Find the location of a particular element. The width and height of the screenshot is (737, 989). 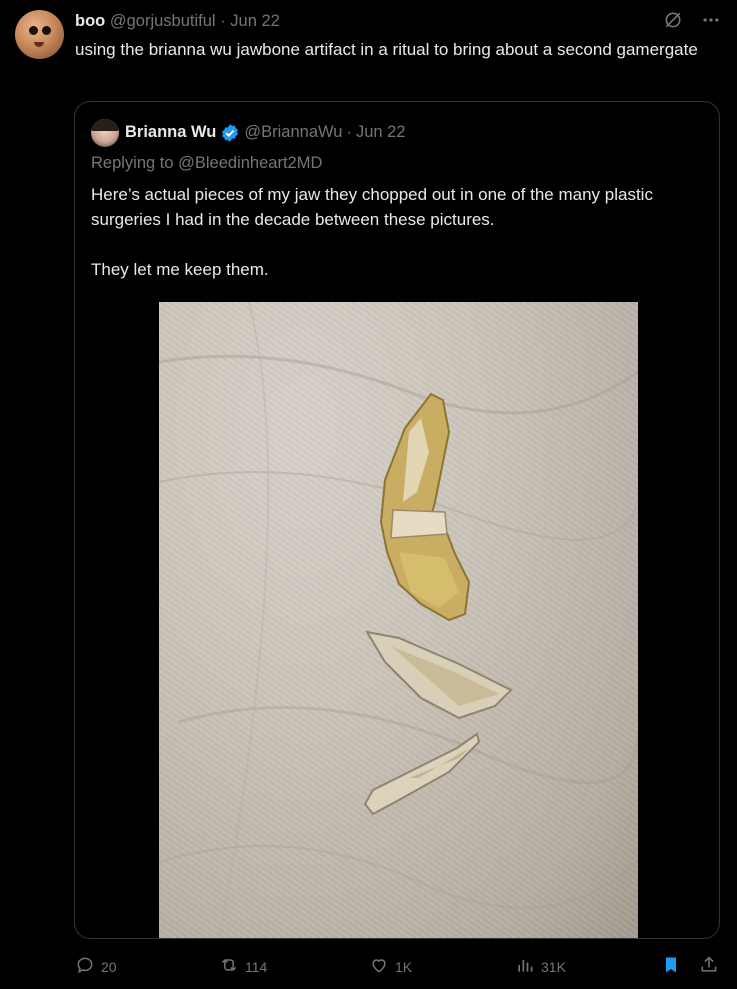

tweet-header: boo @gorjusbutiful · Jun 22 is located at coordinates (177, 21).